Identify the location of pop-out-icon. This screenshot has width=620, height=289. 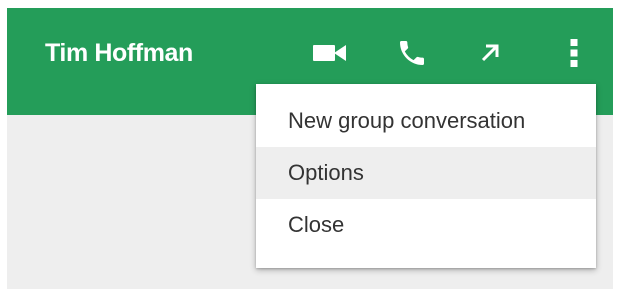
(490, 53).